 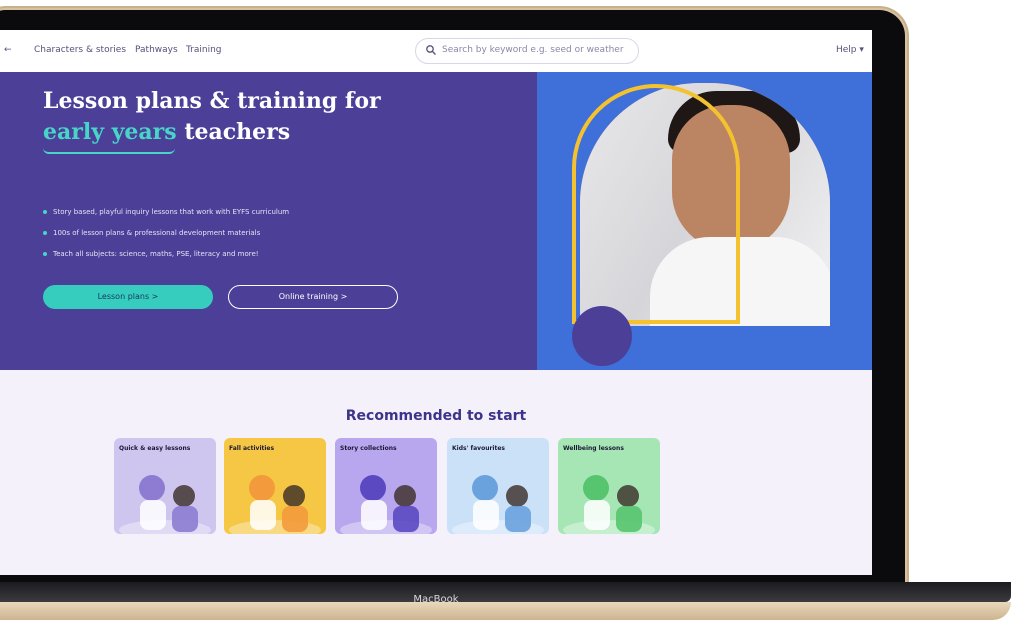 I want to click on nav-link-pathways: Pathways, so click(x=156, y=50).